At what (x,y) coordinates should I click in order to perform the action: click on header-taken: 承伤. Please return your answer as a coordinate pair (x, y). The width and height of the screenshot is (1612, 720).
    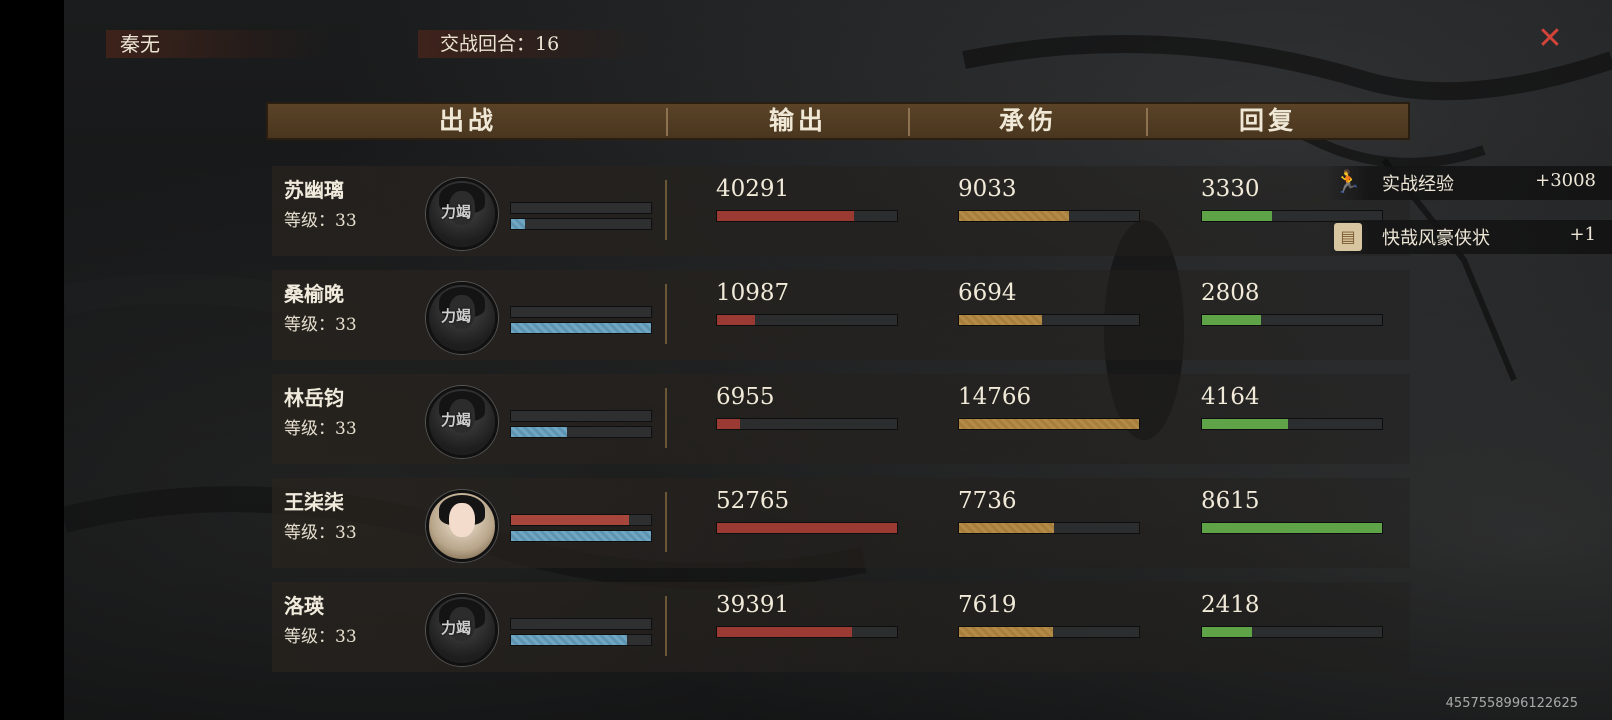
    Looking at the image, I should click on (1027, 120).